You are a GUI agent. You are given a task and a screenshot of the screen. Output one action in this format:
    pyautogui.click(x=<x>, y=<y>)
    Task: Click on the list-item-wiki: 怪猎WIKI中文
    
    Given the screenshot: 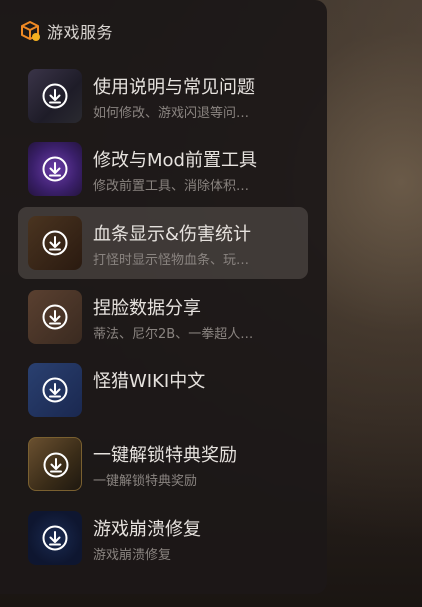 What is the action you would take?
    pyautogui.click(x=163, y=390)
    